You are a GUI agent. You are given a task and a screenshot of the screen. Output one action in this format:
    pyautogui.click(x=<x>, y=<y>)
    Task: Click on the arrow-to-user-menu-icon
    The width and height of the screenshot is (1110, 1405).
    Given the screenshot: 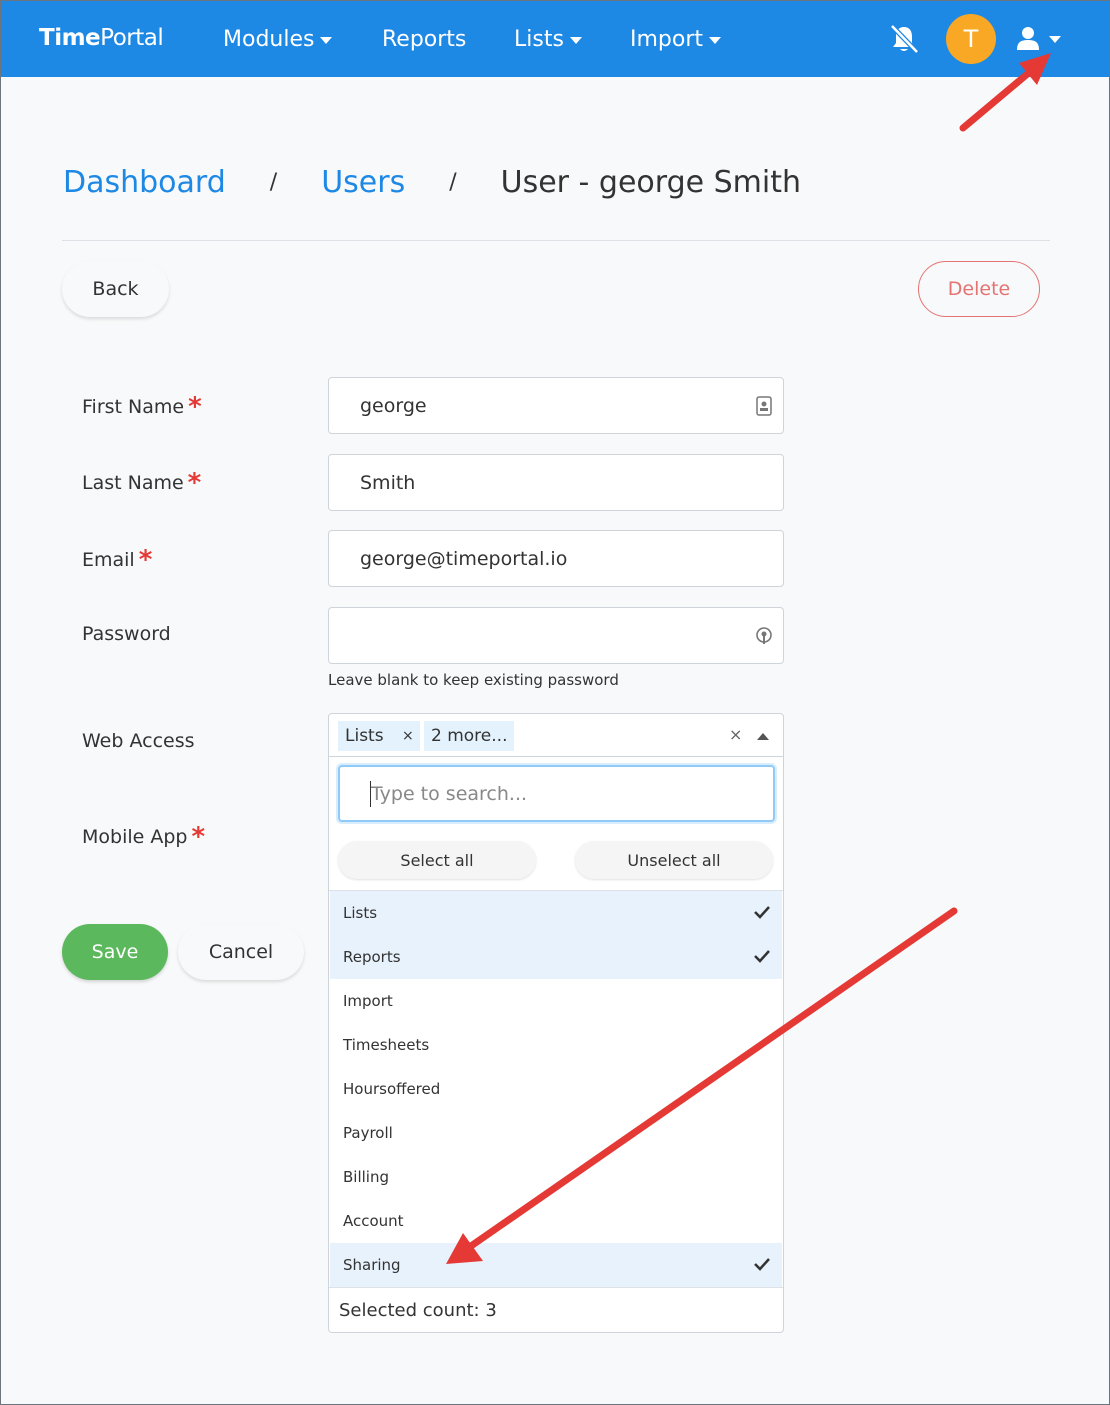 What is the action you would take?
    pyautogui.click(x=997, y=99)
    